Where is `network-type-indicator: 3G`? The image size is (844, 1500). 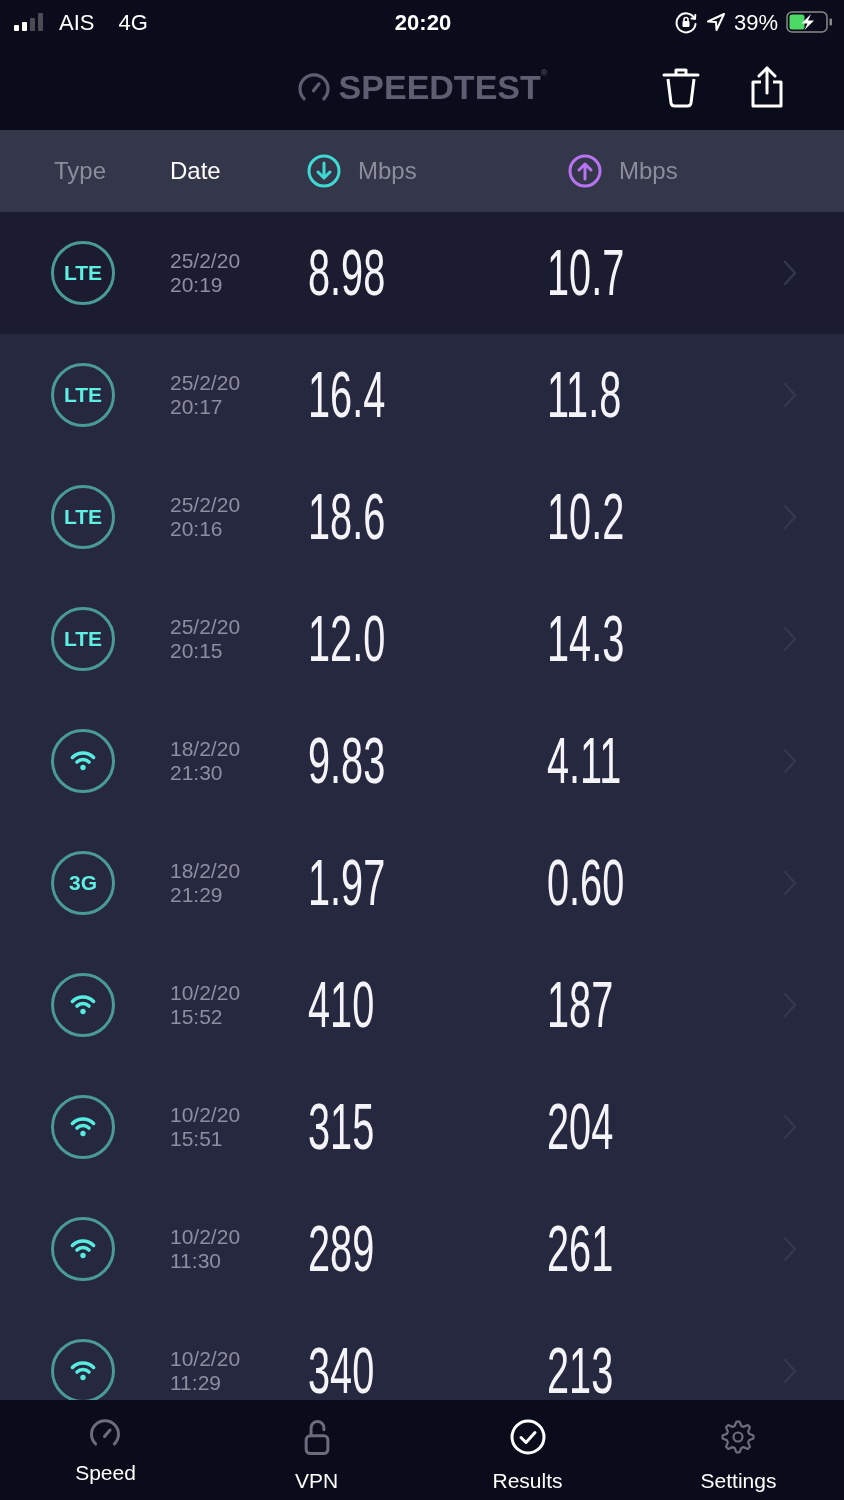
network-type-indicator: 3G is located at coordinates (83, 883).